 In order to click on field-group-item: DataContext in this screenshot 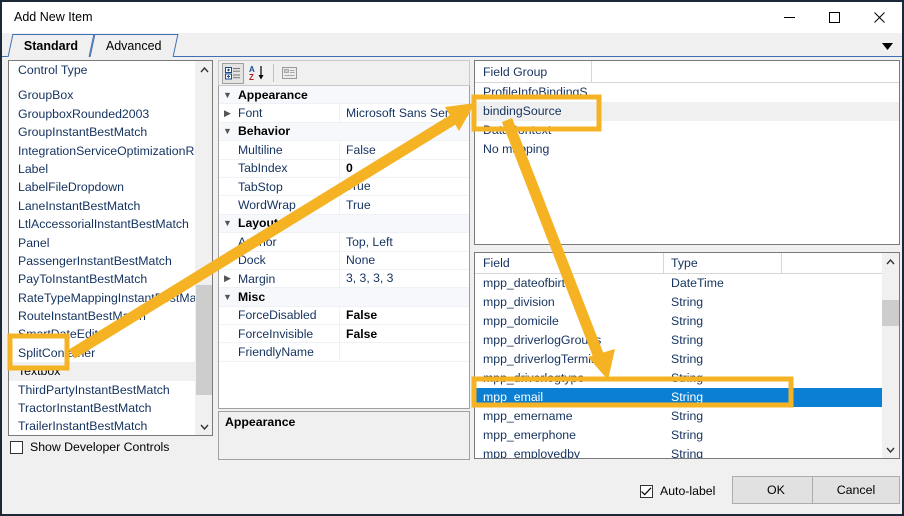, I will do `click(687, 130)`.